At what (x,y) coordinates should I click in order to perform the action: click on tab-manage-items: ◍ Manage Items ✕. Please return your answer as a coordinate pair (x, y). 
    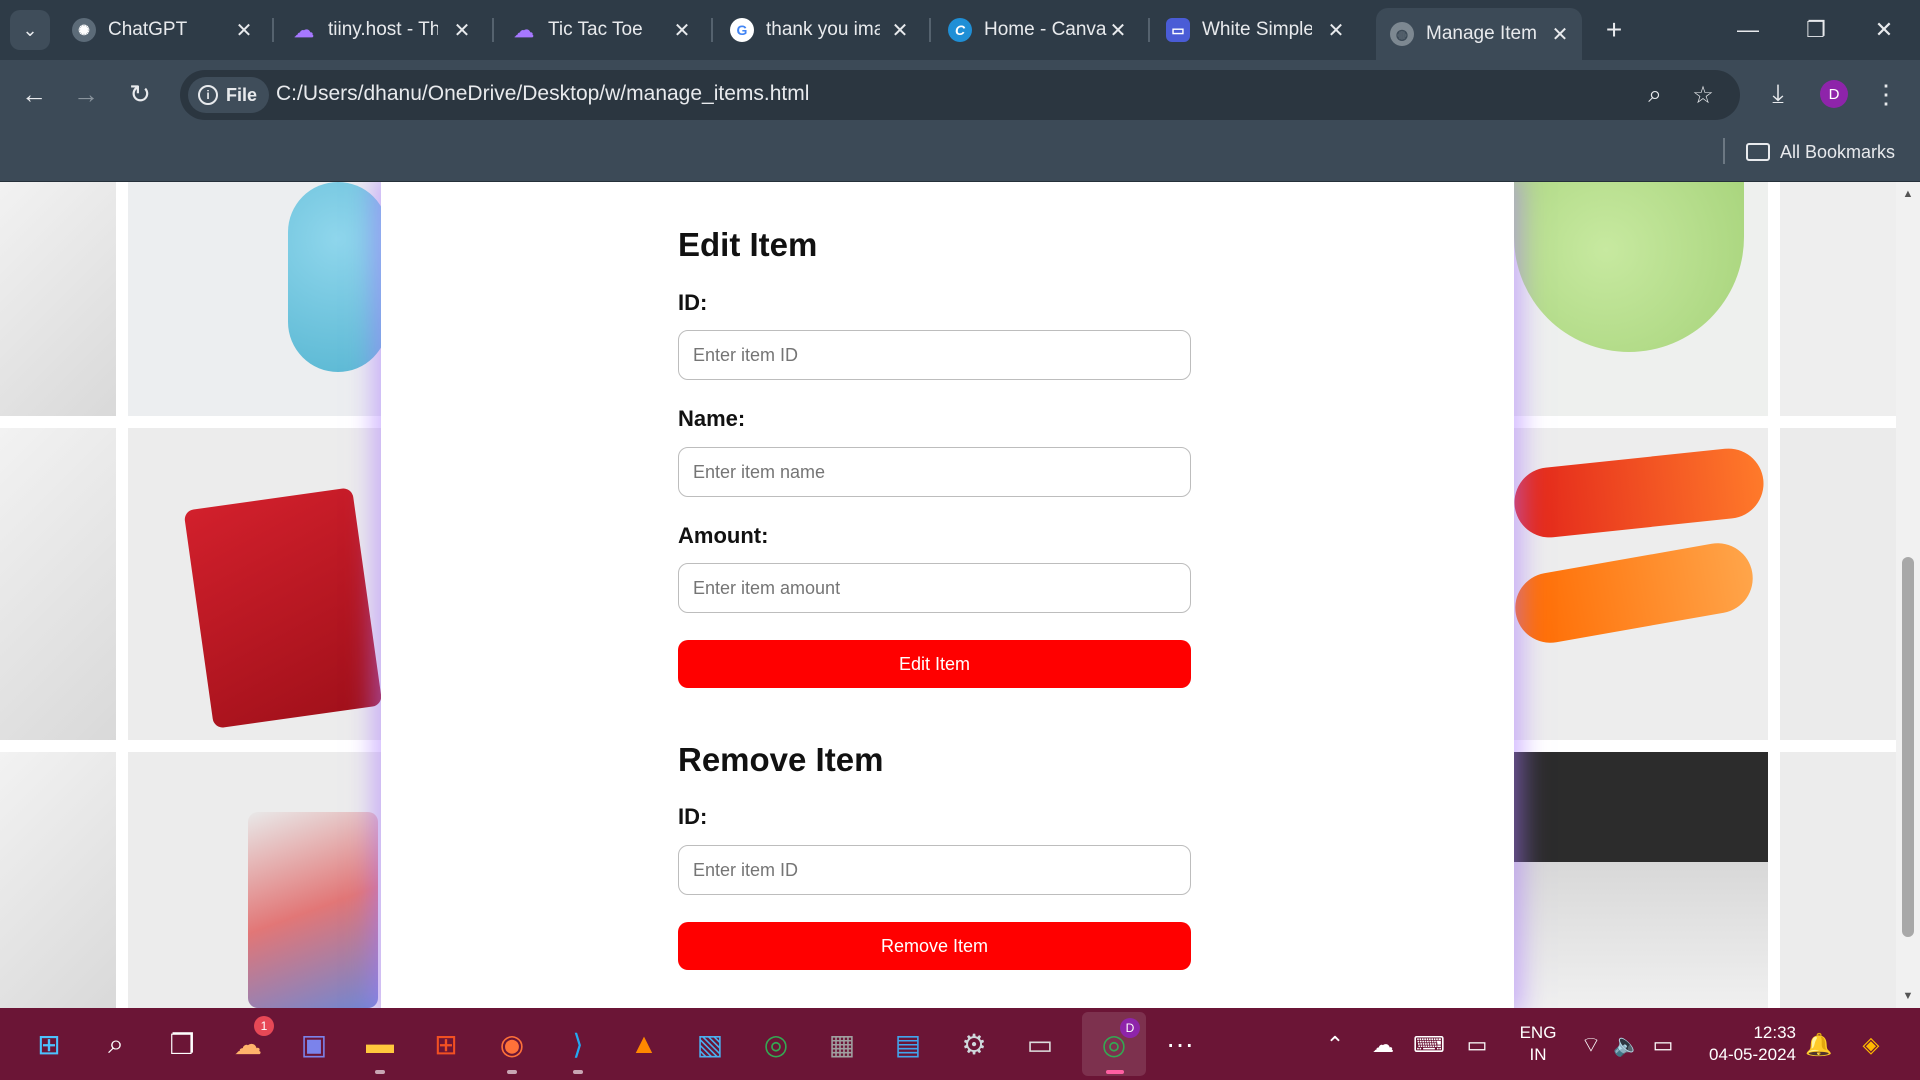
    Looking at the image, I should click on (1479, 34).